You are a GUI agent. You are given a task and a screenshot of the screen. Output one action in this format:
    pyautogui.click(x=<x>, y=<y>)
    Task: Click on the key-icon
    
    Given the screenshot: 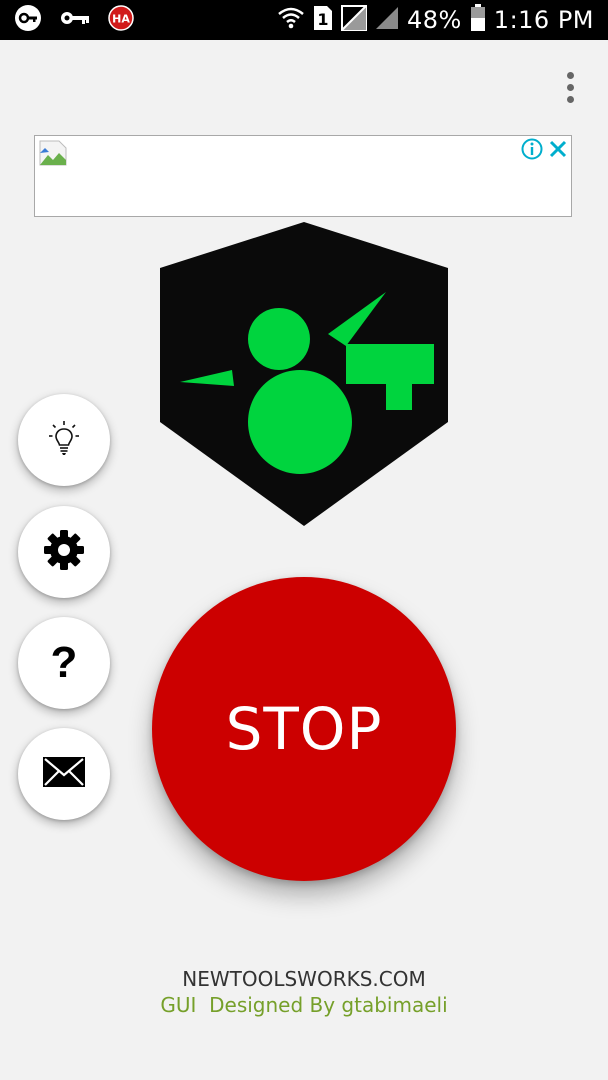 What is the action you would take?
    pyautogui.click(x=75, y=20)
    